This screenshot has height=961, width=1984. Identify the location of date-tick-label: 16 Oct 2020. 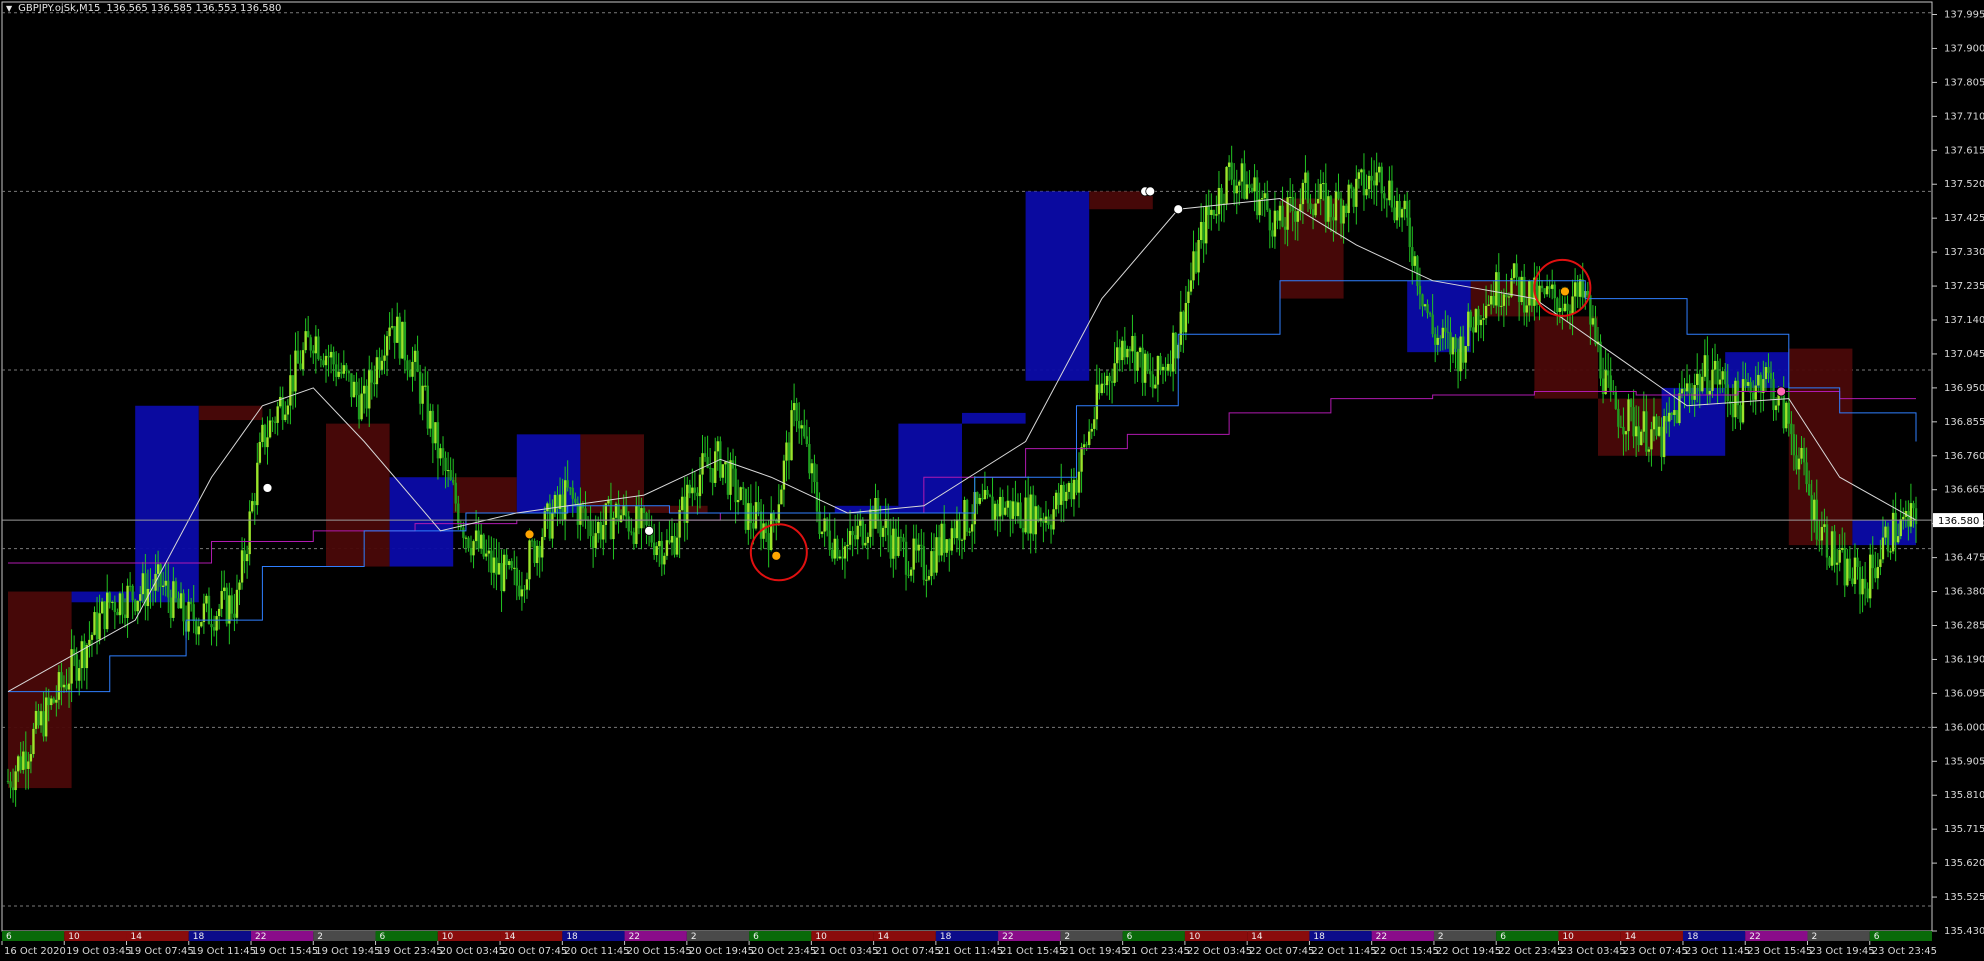
(35, 951).